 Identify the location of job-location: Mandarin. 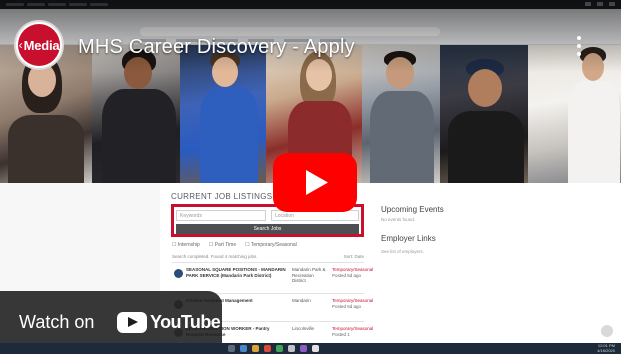
(301, 300).